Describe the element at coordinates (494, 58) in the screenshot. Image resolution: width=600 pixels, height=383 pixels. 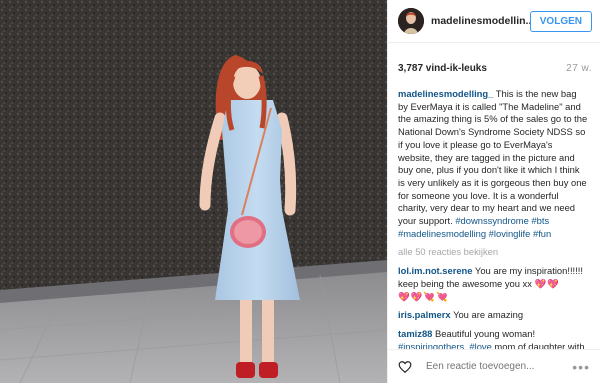
I see `post-stats: 3,787 vind-ik-leuks 27 w.` at that location.